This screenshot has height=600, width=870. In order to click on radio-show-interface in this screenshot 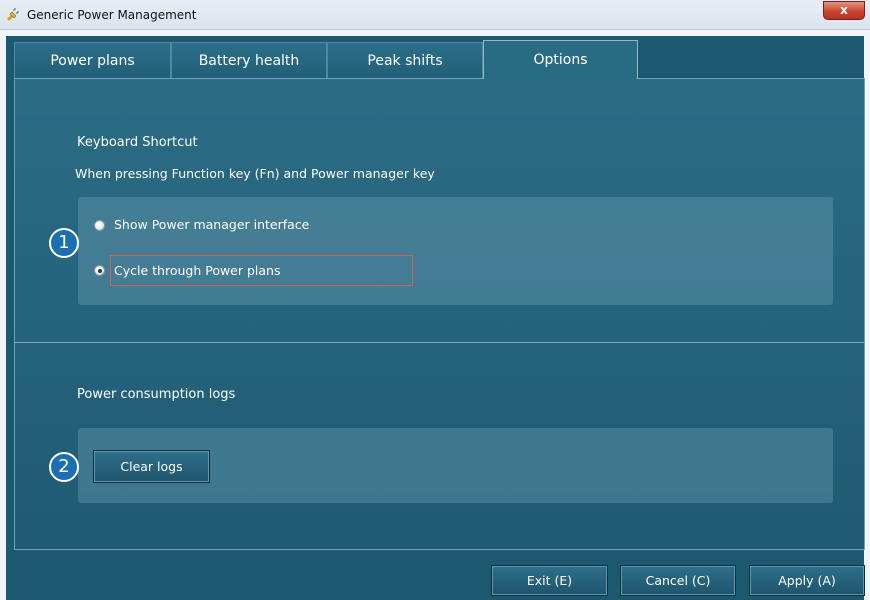, I will do `click(99, 225)`.